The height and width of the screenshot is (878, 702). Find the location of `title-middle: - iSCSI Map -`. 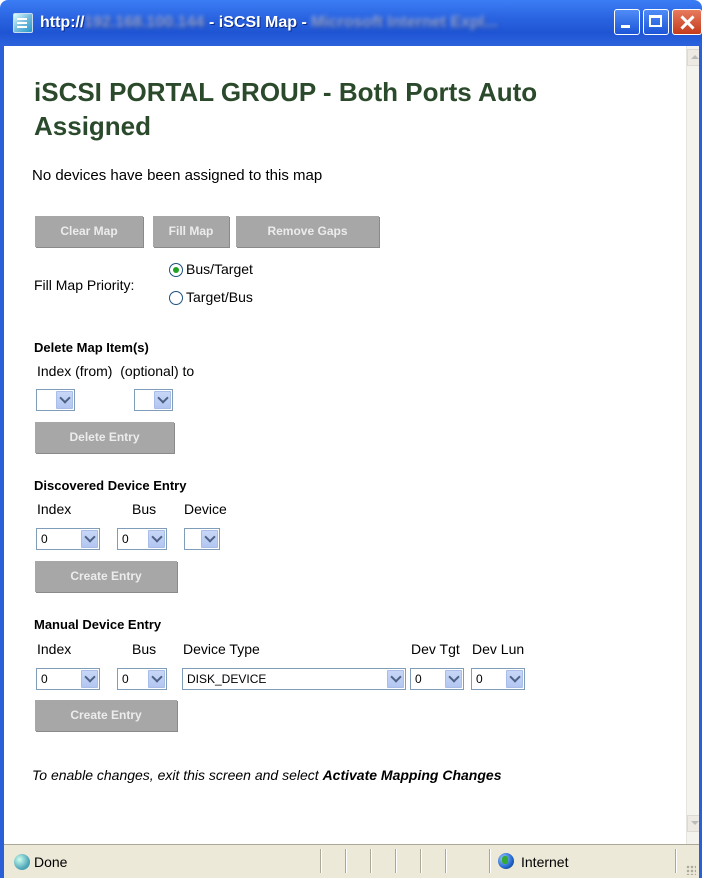

title-middle: - iSCSI Map - is located at coordinates (258, 22).